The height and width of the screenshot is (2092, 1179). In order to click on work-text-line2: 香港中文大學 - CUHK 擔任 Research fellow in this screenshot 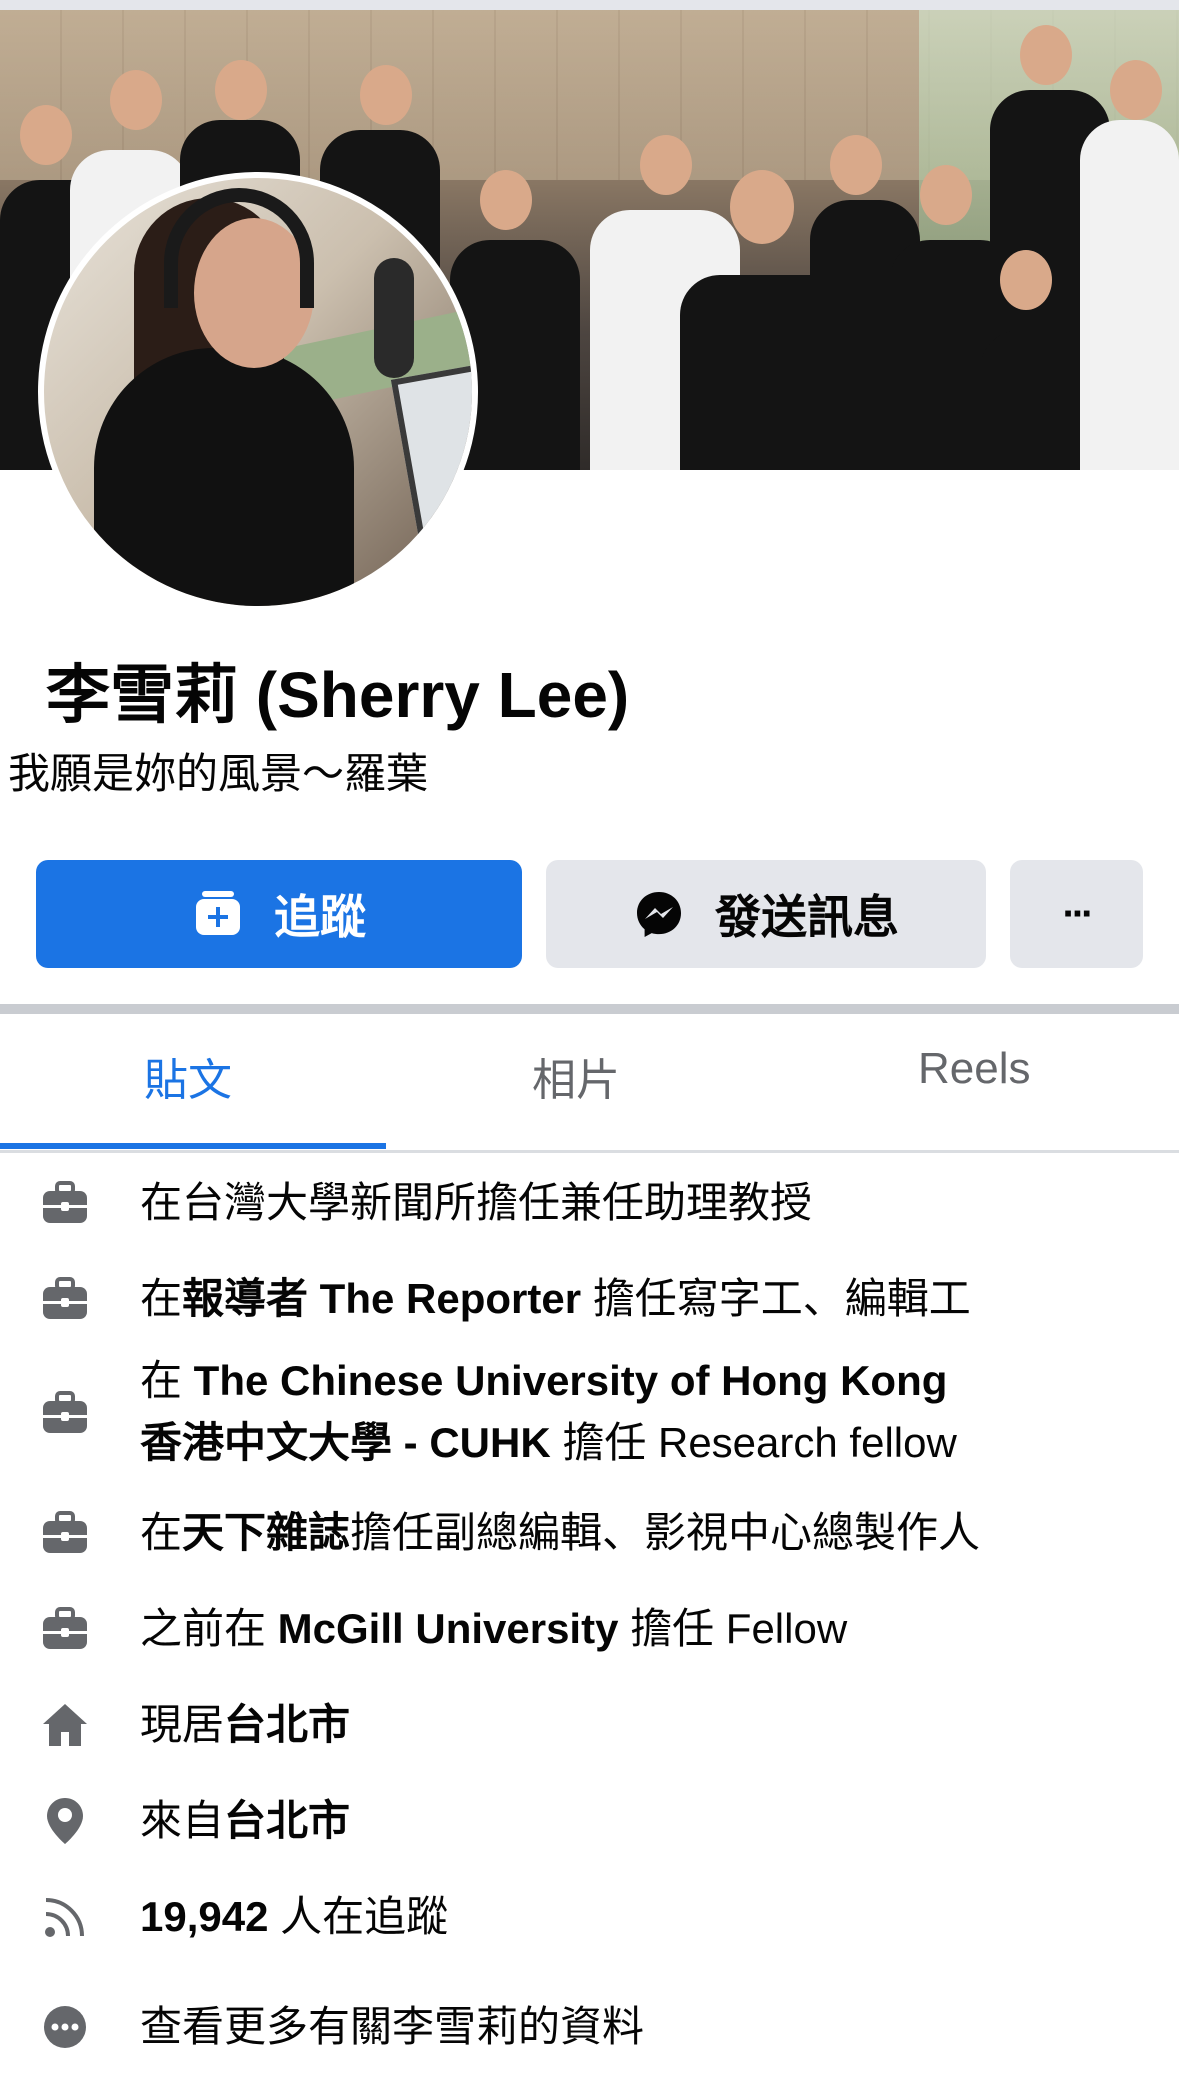, I will do `click(548, 1443)`.